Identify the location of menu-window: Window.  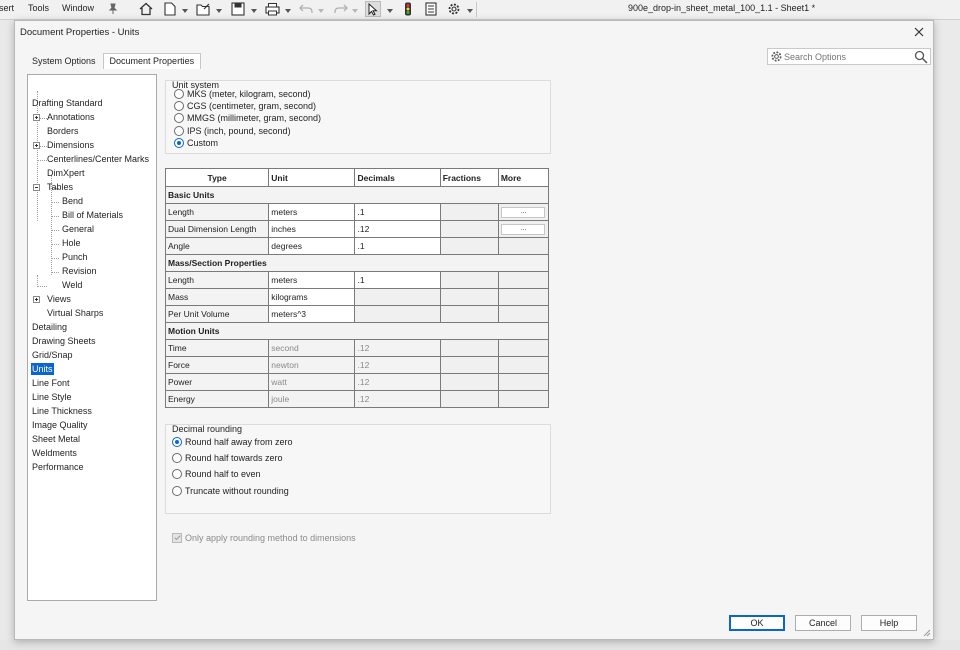
(78, 8).